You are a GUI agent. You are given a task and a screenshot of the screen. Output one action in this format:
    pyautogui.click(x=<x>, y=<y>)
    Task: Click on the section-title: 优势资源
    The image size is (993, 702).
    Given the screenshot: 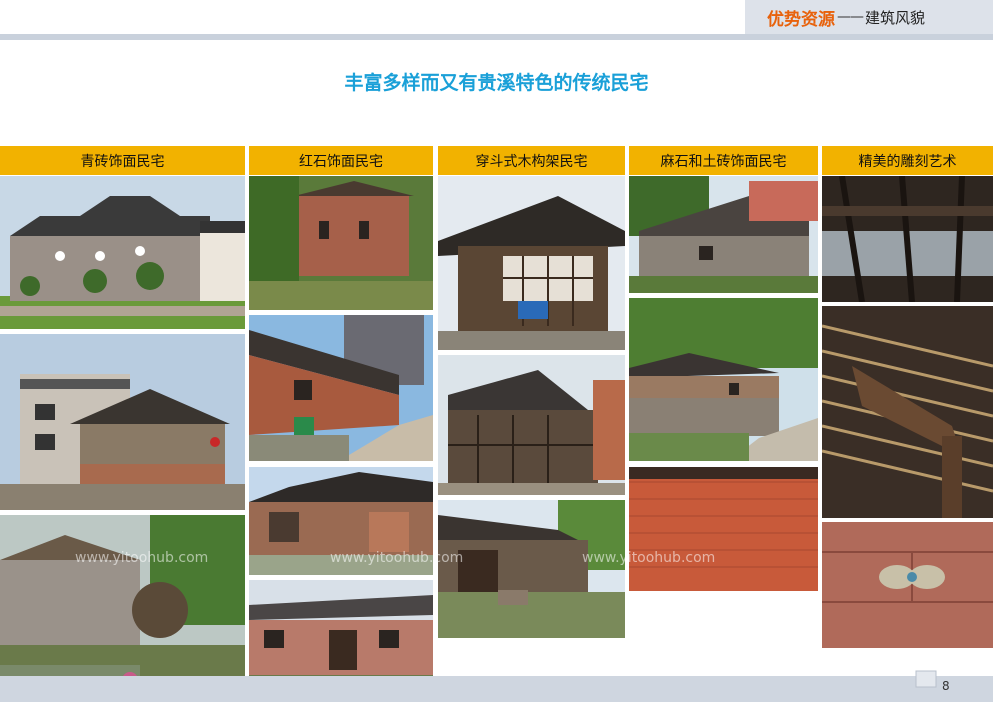 What is the action you would take?
    pyautogui.click(x=801, y=17)
    